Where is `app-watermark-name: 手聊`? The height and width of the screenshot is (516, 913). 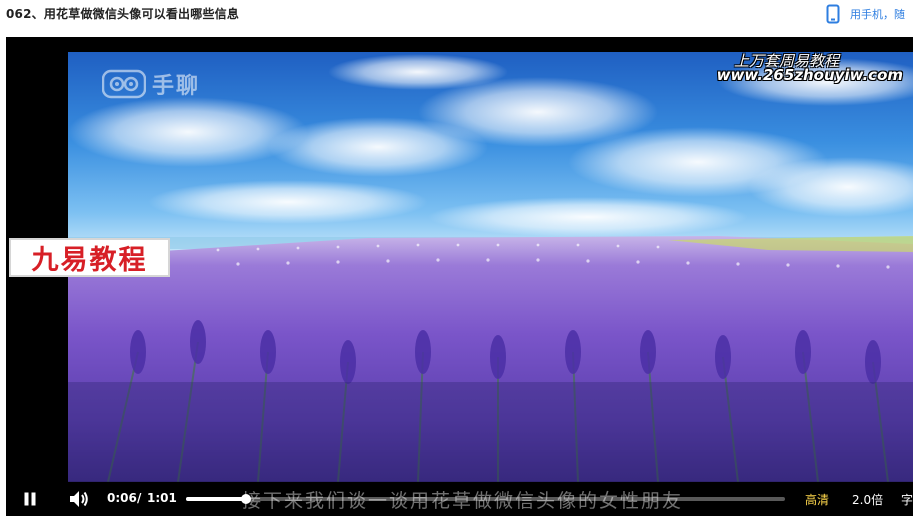
app-watermark-name: 手聊 is located at coordinates (176, 86).